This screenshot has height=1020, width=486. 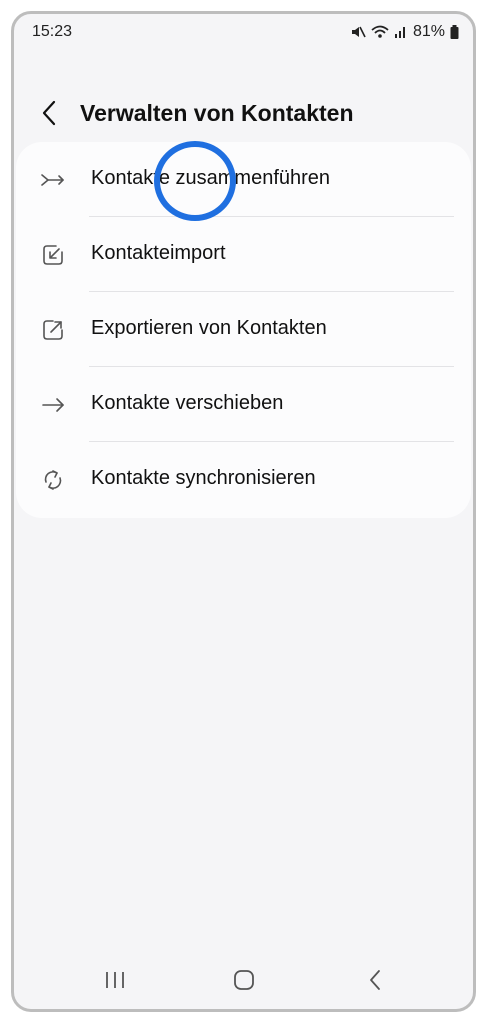 I want to click on merge-icon, so click(x=53, y=180).